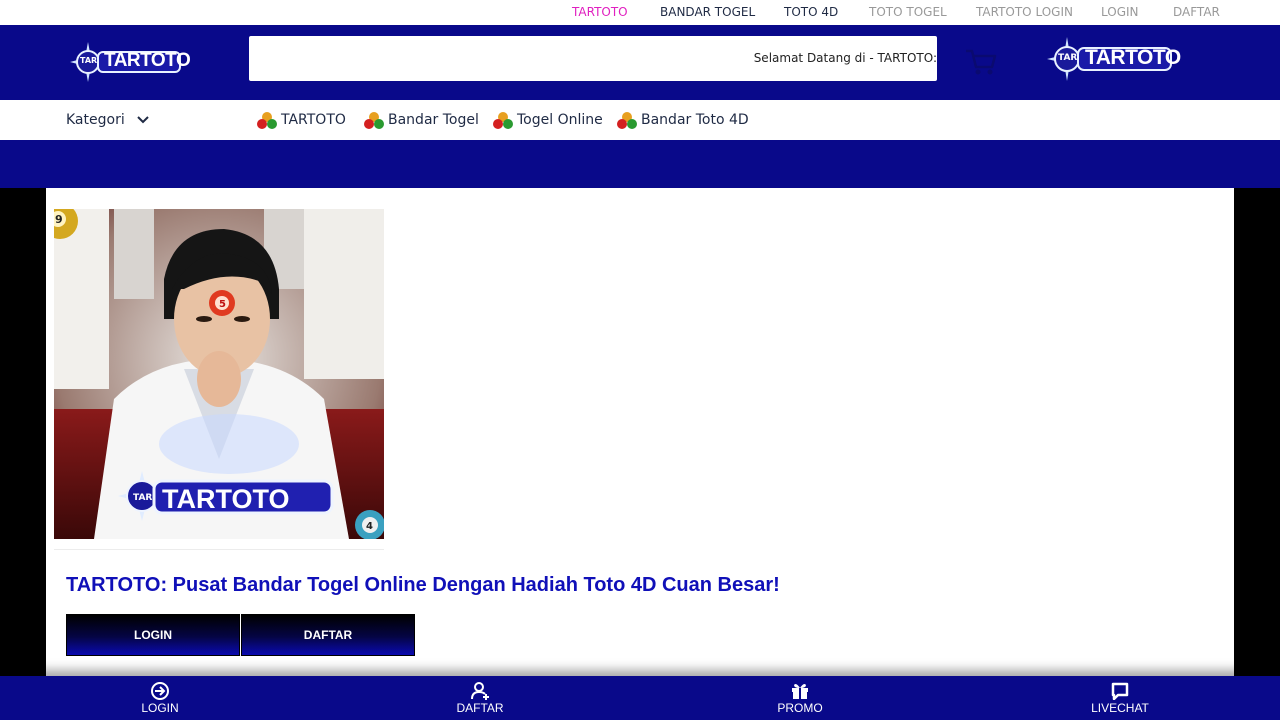 This screenshot has height=720, width=1280. Describe the element at coordinates (1024, 12) in the screenshot. I see `top-link-tartoto-login: TARTOTO LOGIN` at that location.